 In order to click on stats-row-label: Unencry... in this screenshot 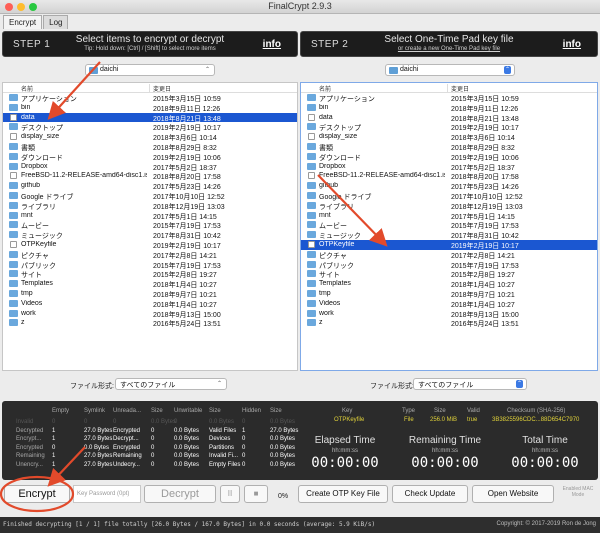, I will do `click(29, 465)`.